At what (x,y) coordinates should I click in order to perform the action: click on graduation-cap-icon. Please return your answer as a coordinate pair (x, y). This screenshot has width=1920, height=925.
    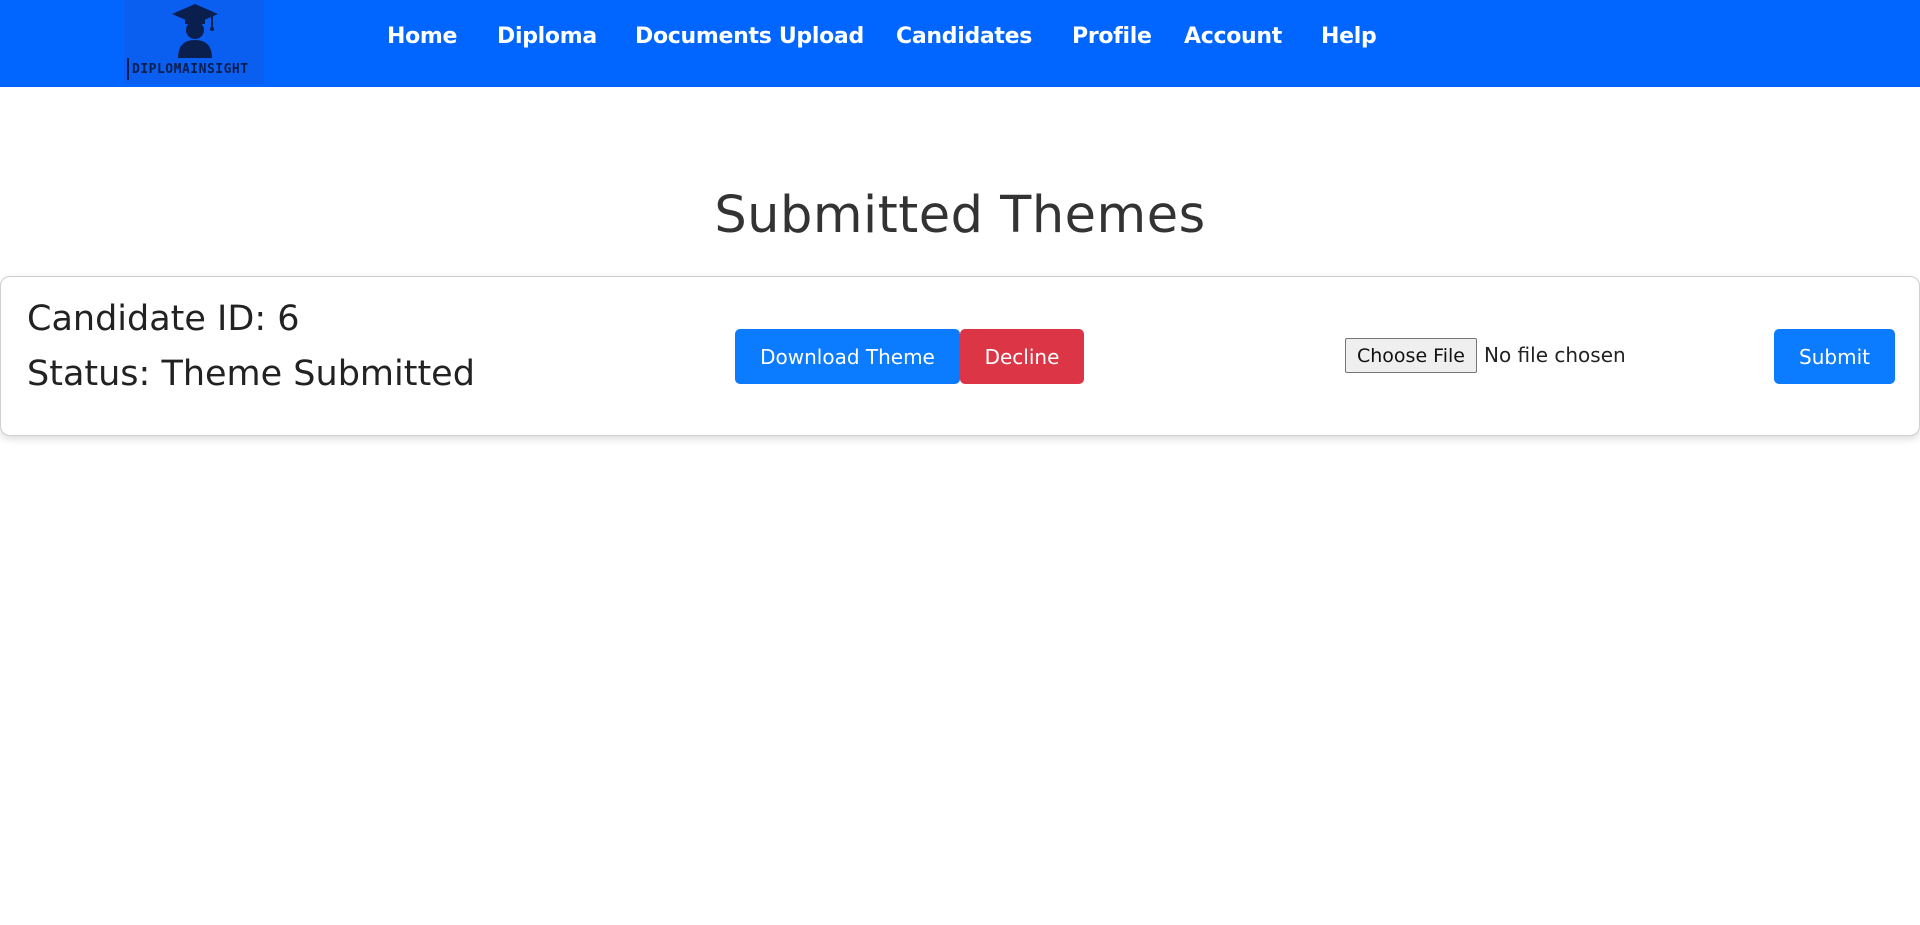
    Looking at the image, I should click on (195, 31).